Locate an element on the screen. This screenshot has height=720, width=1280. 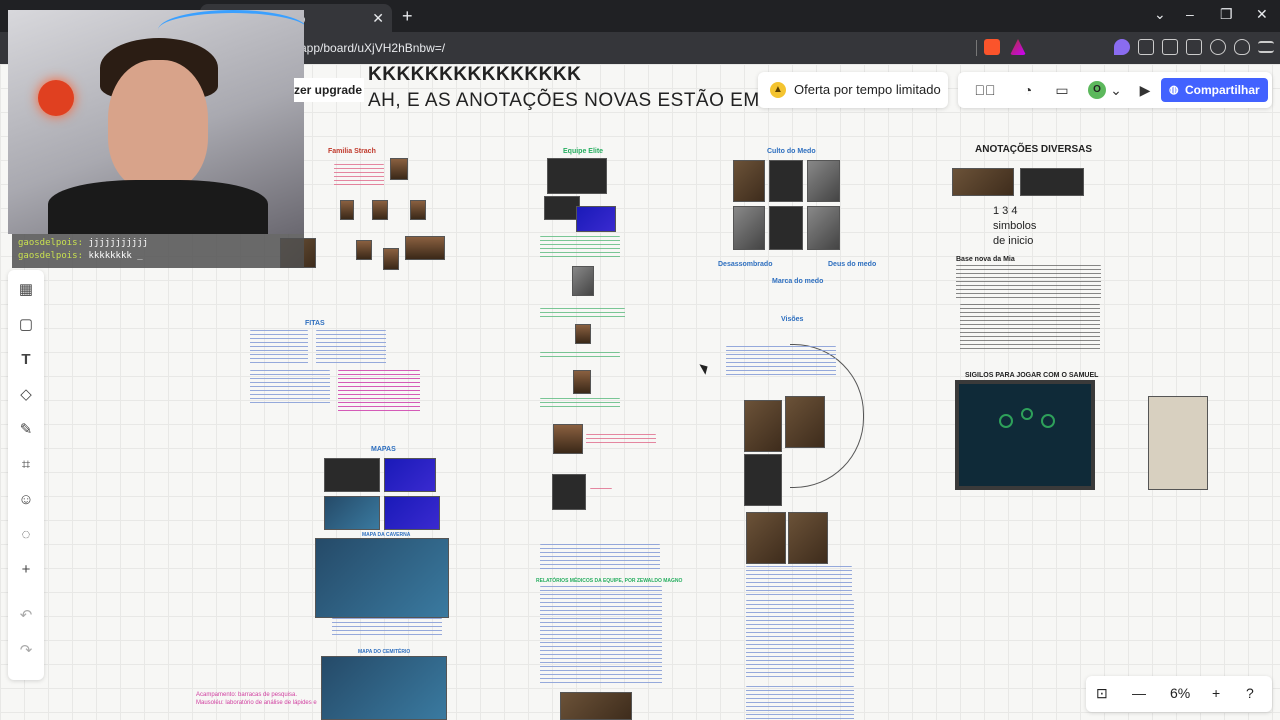
address-bar: app/board/uXjVH2hBnbw=/ is located at coordinates (645, 49).